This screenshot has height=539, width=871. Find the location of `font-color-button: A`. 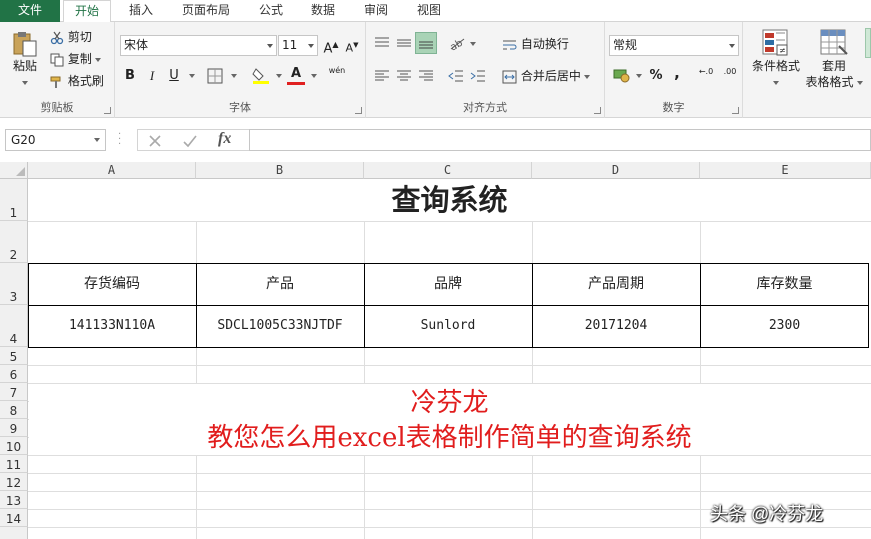

font-color-button: A is located at coordinates (296, 75).